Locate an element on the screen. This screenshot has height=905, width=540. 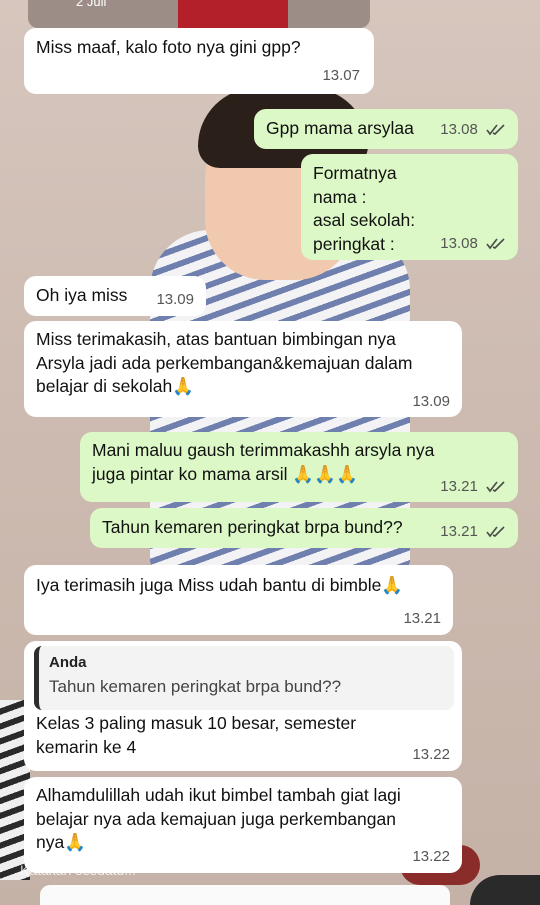
message-incoming: Miss maaf, kalo foto nya gini gpp? 13.07 is located at coordinates (199, 61).